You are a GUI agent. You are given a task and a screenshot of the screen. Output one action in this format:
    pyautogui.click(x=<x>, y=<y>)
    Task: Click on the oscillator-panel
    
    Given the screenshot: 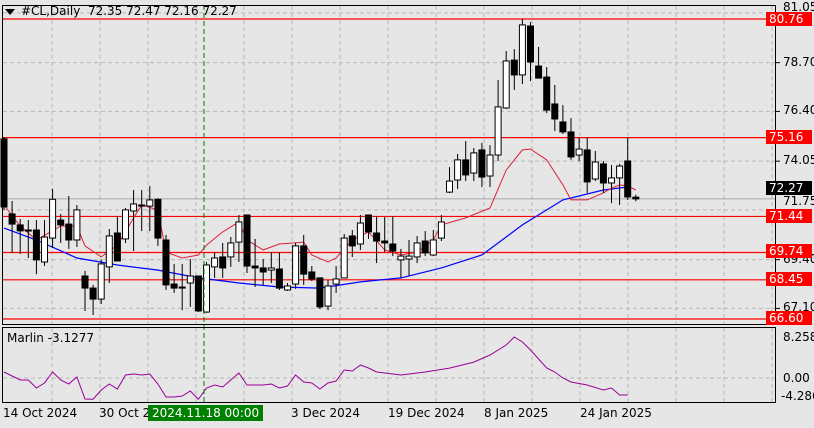 What is the action you would take?
    pyautogui.click(x=315, y=368)
    